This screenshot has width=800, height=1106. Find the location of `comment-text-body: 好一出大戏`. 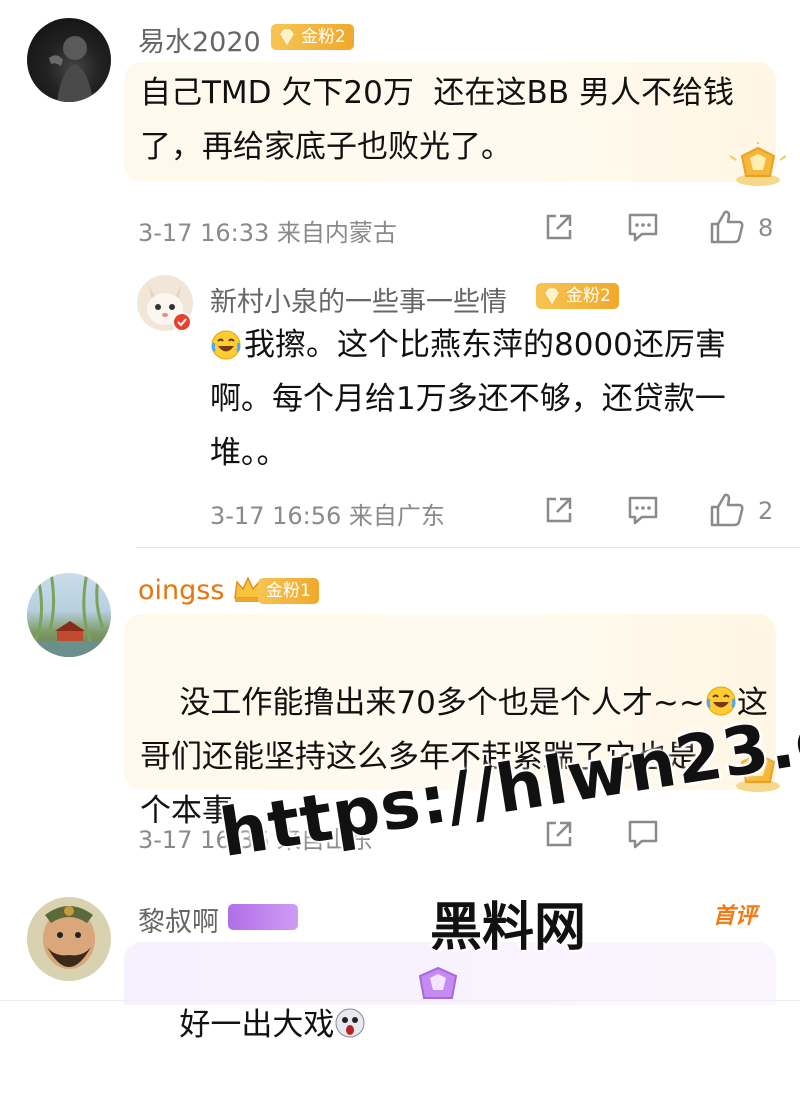

comment-text-body: 好一出大戏 is located at coordinates (257, 1025).